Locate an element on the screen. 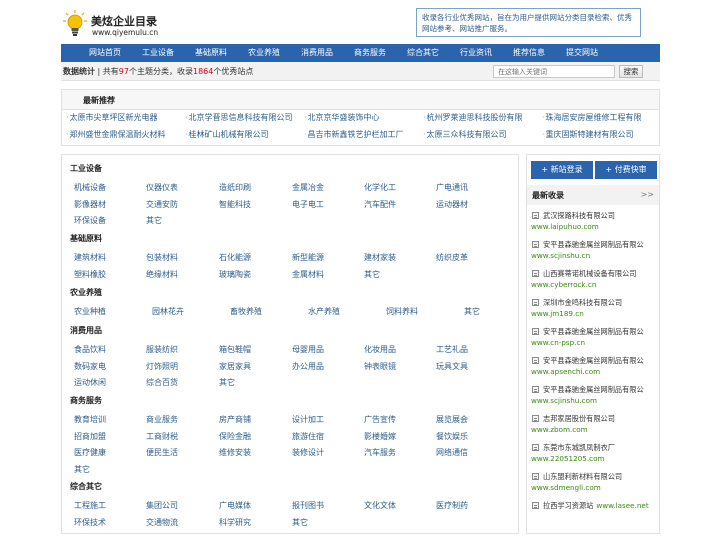 The image size is (720, 540). category-link: 展览展会 is located at coordinates (452, 419).